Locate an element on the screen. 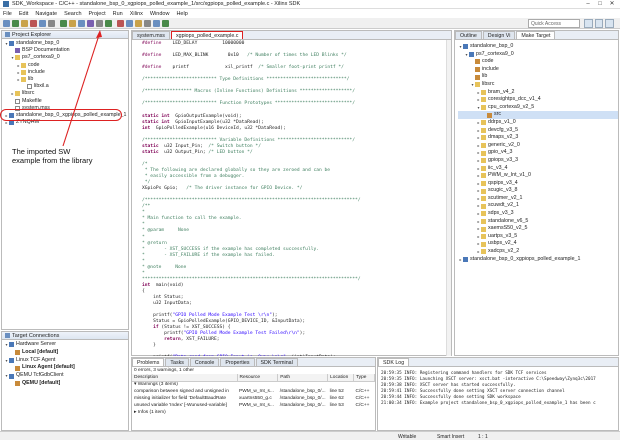 This screenshot has width=620, height=440. tree-item: ▸ devcfg_v3_5 is located at coordinates (538, 131).